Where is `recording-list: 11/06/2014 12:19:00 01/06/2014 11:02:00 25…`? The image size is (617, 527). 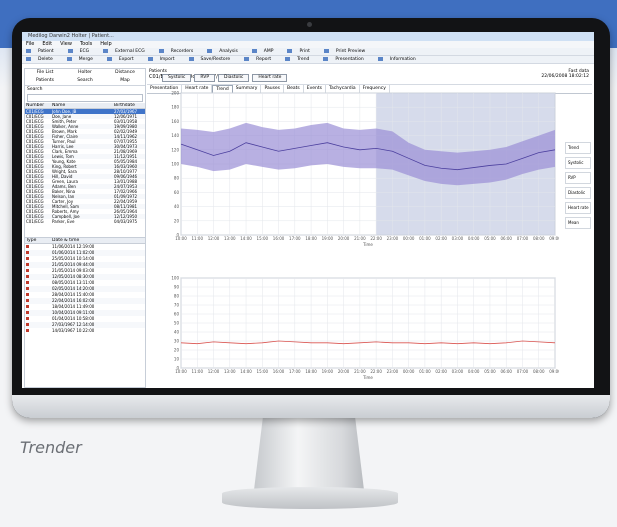 recording-list: 11/06/2014 12:19:00 01/06/2014 11:02:00 25… is located at coordinates (85, 289).